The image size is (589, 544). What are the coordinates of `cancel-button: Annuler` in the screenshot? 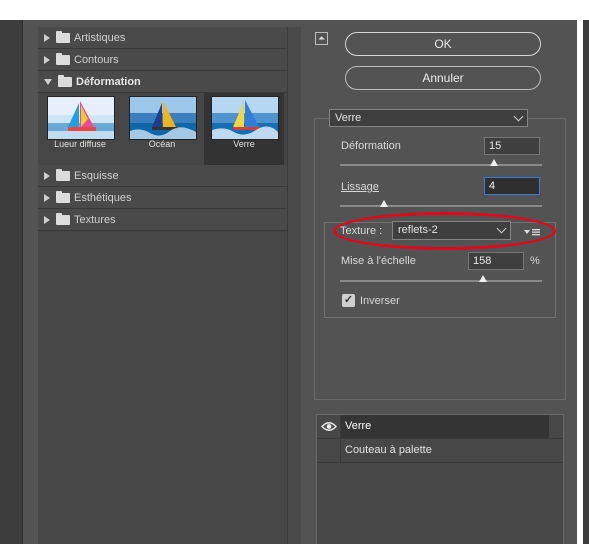 It's located at (443, 78).